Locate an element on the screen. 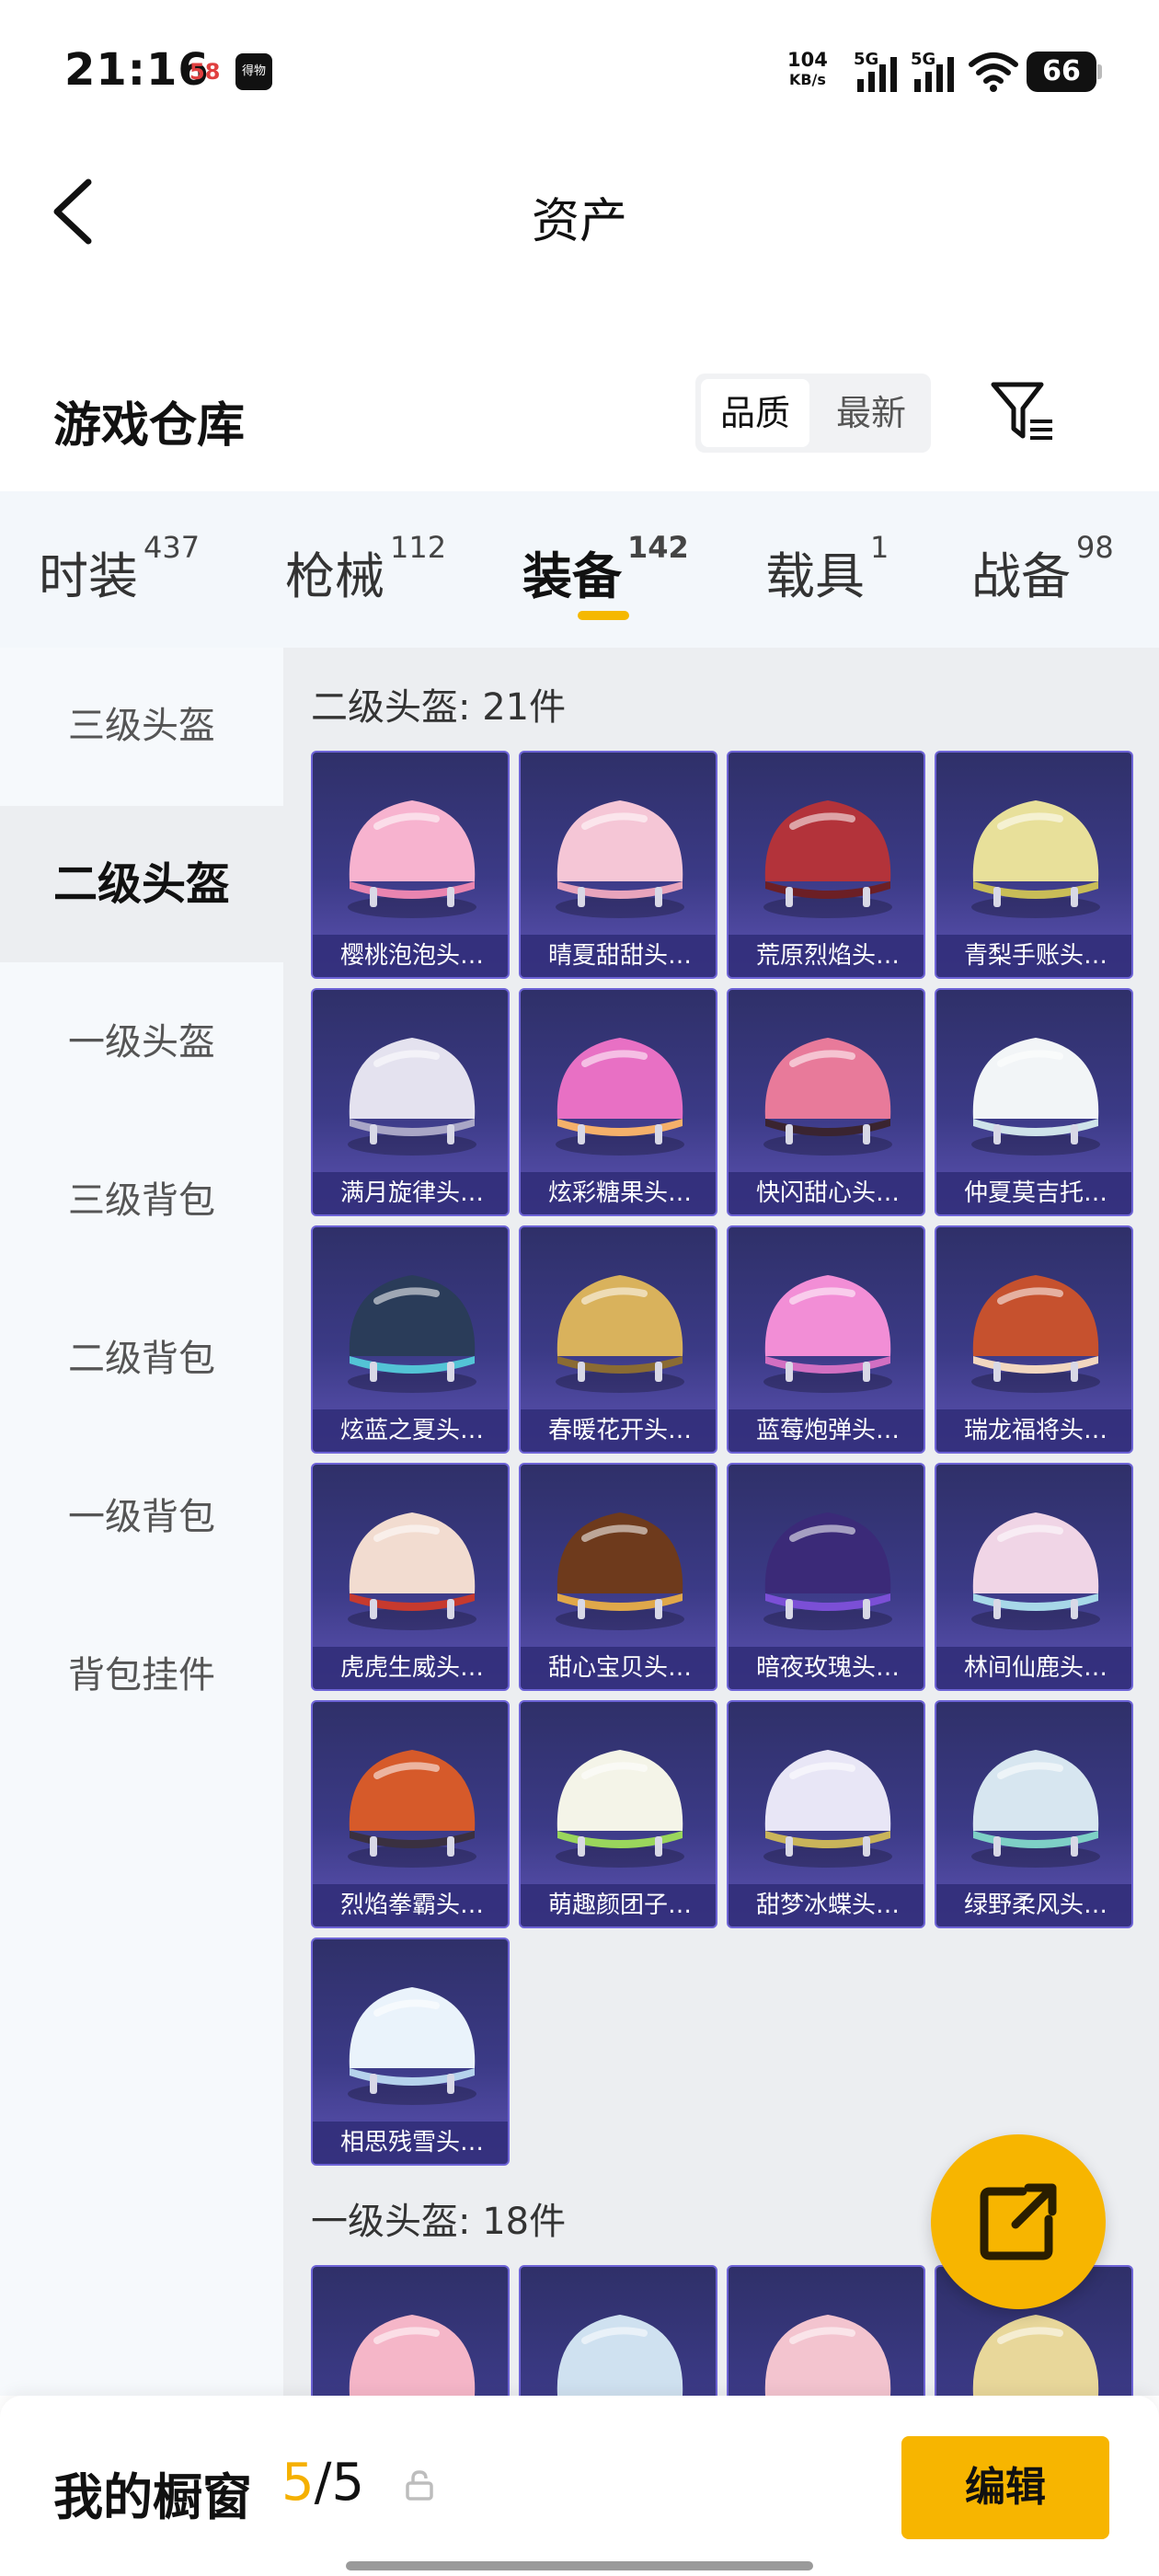  network-speed-value: 104 is located at coordinates (807, 60).